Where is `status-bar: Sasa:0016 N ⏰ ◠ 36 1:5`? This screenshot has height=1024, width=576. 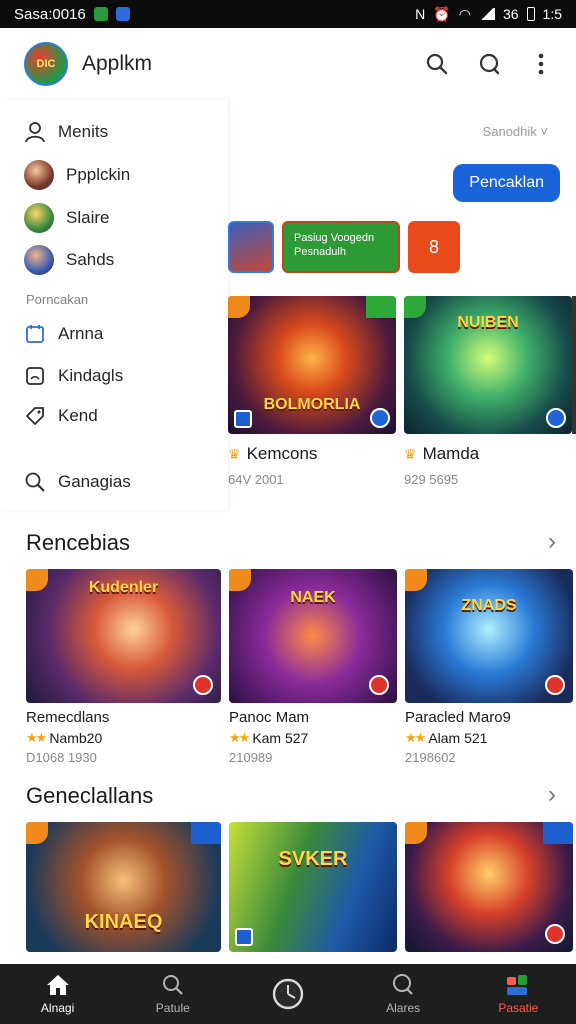
status-bar: Sasa:0016 N ⏰ ◠ 36 1:5 is located at coordinates (288, 14).